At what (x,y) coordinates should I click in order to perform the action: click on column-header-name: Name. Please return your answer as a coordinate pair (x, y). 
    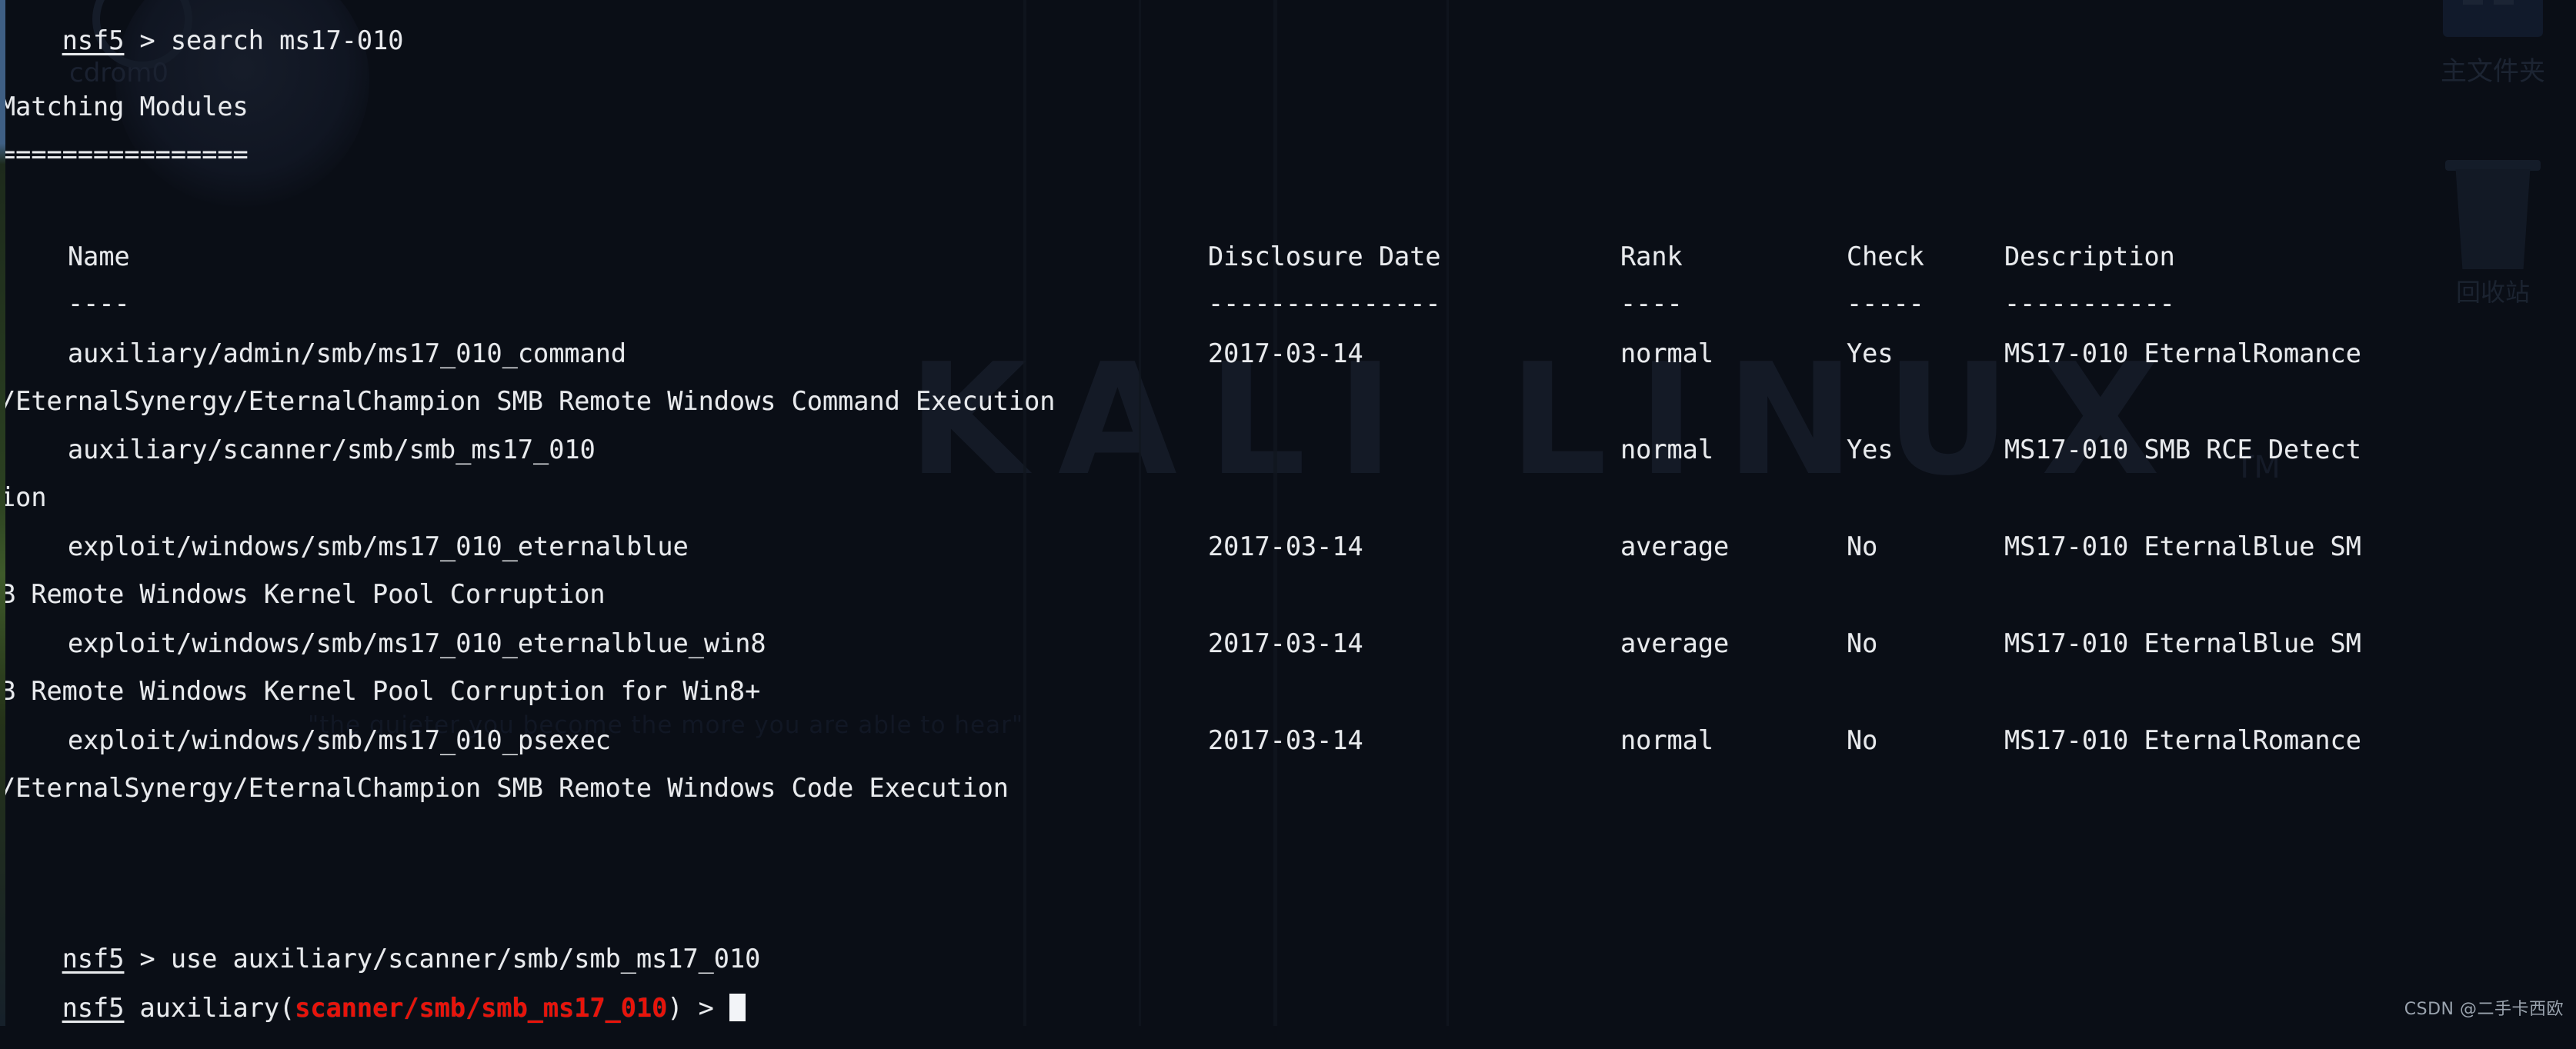
    Looking at the image, I should click on (99, 256).